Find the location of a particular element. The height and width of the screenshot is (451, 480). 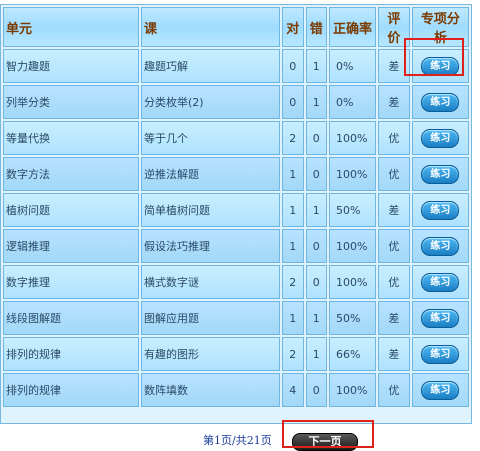

cell-lesson: 逆推法解题 is located at coordinates (210, 174).